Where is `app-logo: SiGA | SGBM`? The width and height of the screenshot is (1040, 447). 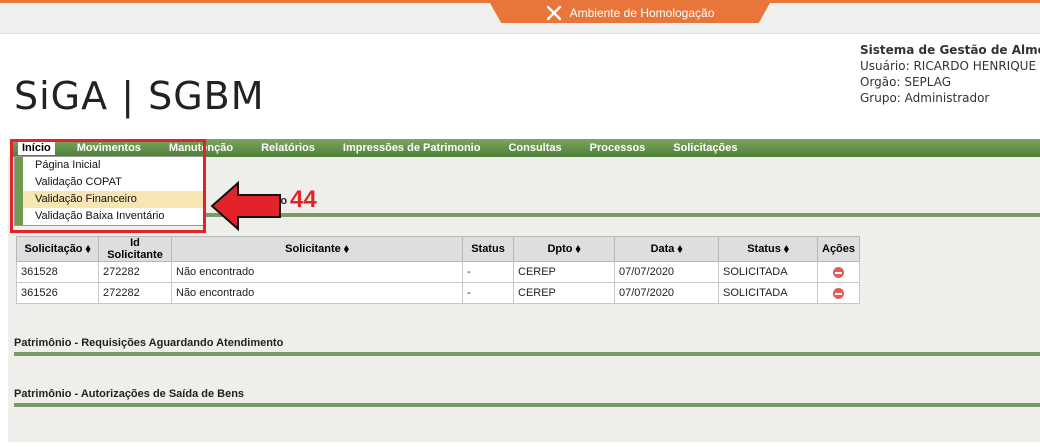
app-logo: SiGA | SGBM is located at coordinates (139, 96).